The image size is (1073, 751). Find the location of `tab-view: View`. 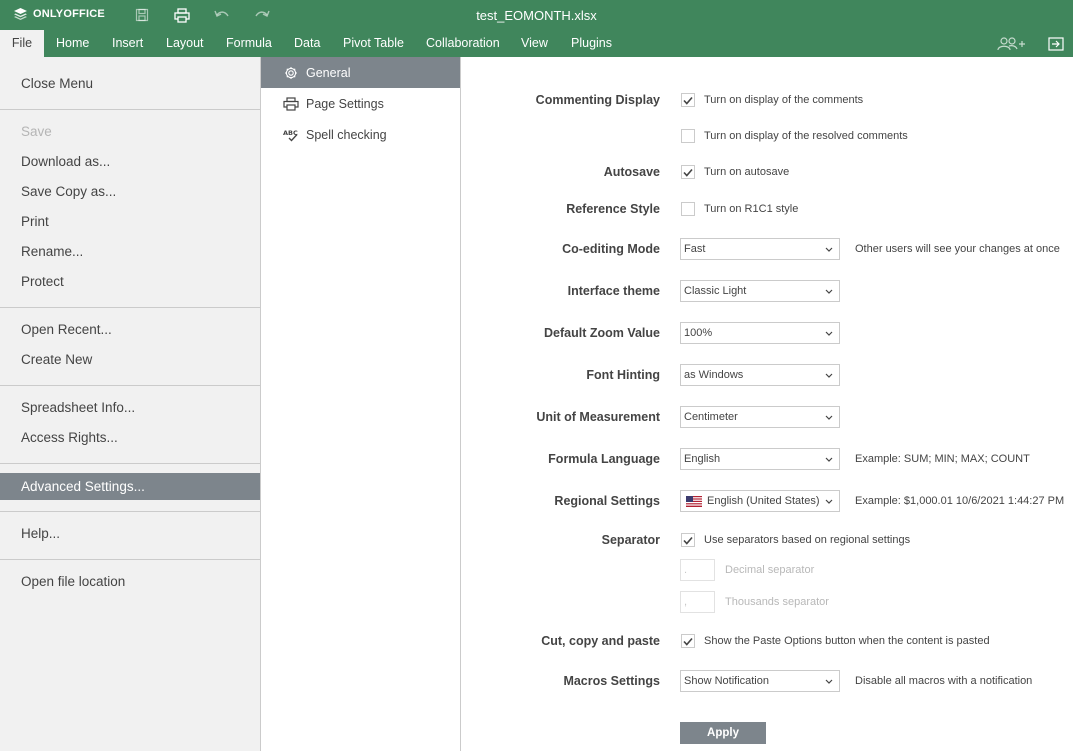

tab-view: View is located at coordinates (534, 43).